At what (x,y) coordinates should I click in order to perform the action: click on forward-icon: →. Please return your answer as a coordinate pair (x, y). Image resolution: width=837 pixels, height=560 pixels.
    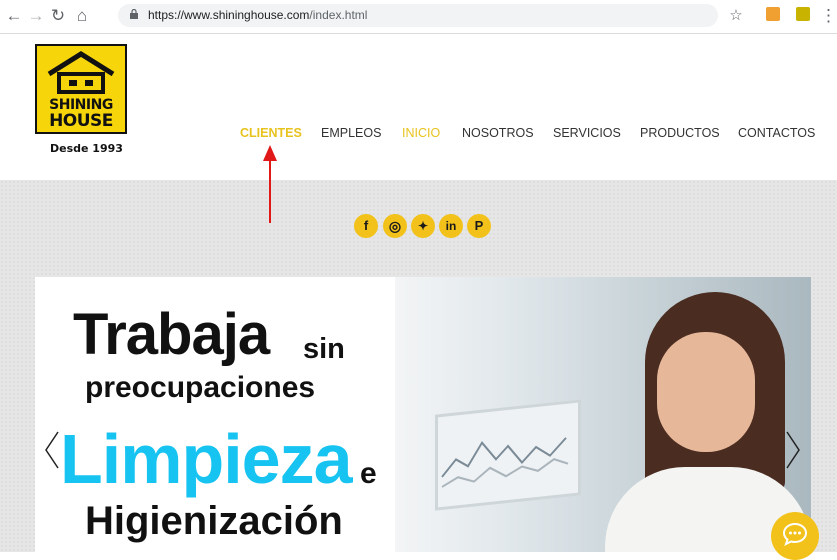
    Looking at the image, I should click on (36, 16).